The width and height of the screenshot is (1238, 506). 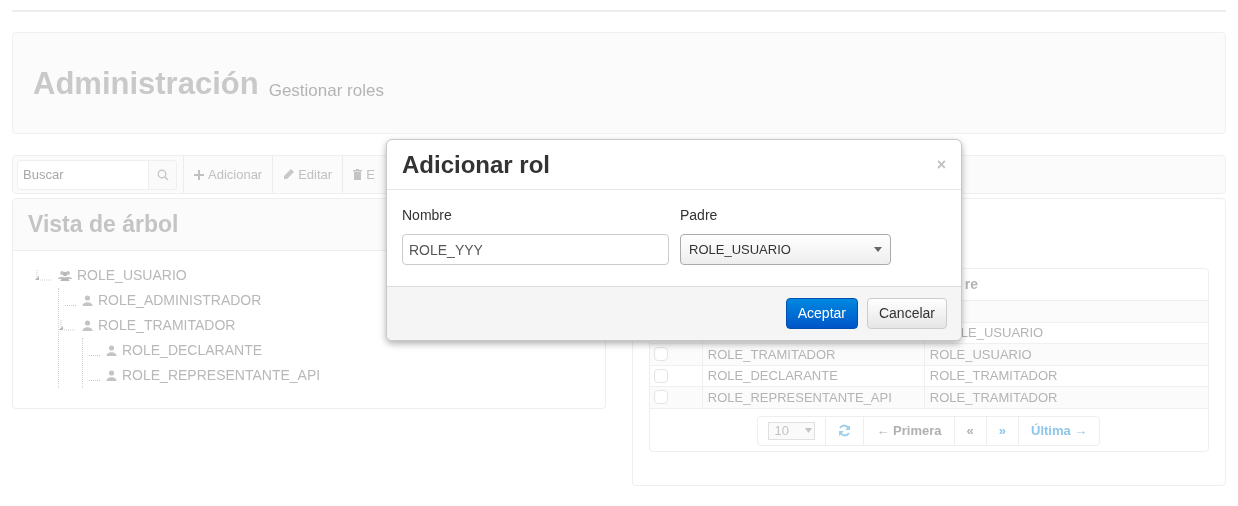 I want to click on page-subtitle: Gestionar roles, so click(x=326, y=90).